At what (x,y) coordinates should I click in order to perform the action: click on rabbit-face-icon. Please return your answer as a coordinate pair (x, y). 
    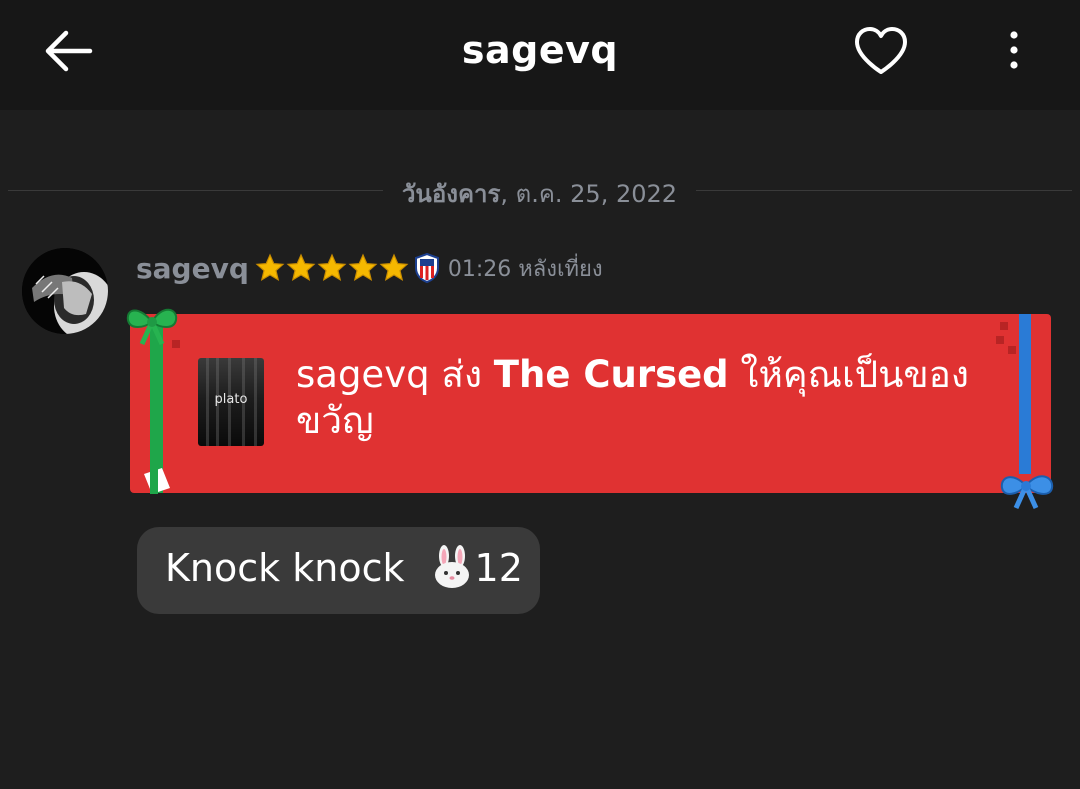
    Looking at the image, I should click on (451, 566).